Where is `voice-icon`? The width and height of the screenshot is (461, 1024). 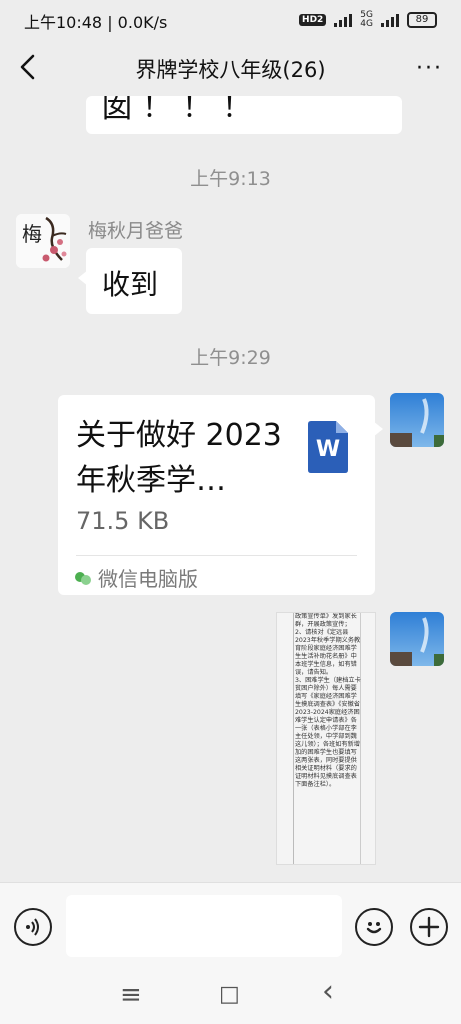 voice-icon is located at coordinates (32, 927).